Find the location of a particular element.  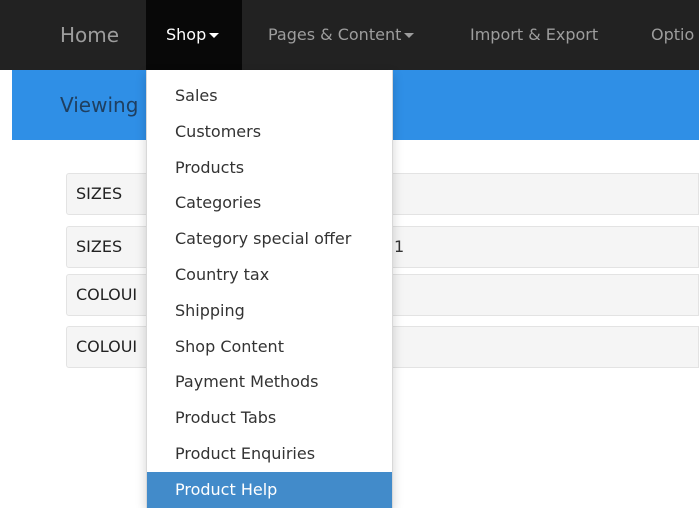

menu-item-products: Products is located at coordinates (269, 168).